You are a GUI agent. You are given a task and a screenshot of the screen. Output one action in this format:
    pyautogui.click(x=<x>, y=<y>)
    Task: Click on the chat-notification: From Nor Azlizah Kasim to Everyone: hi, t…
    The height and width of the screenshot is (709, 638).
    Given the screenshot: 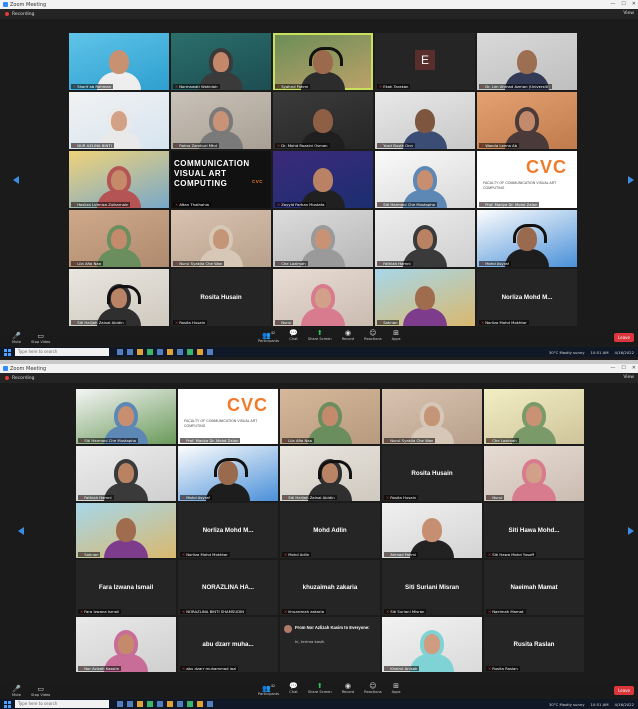 What is the action you would take?
    pyautogui.click(x=330, y=644)
    